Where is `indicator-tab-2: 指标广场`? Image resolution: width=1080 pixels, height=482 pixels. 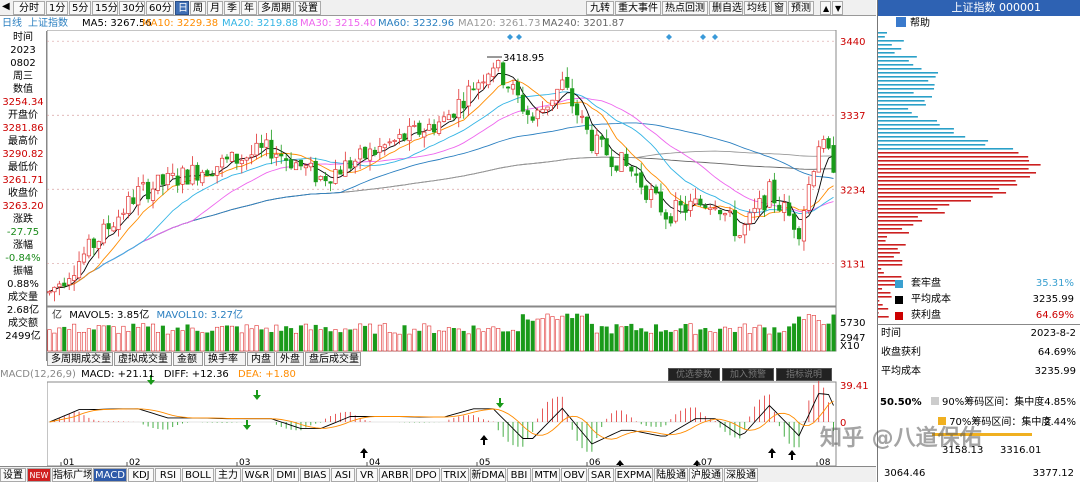
indicator-tab-2: 指标广场 is located at coordinates (72, 475).